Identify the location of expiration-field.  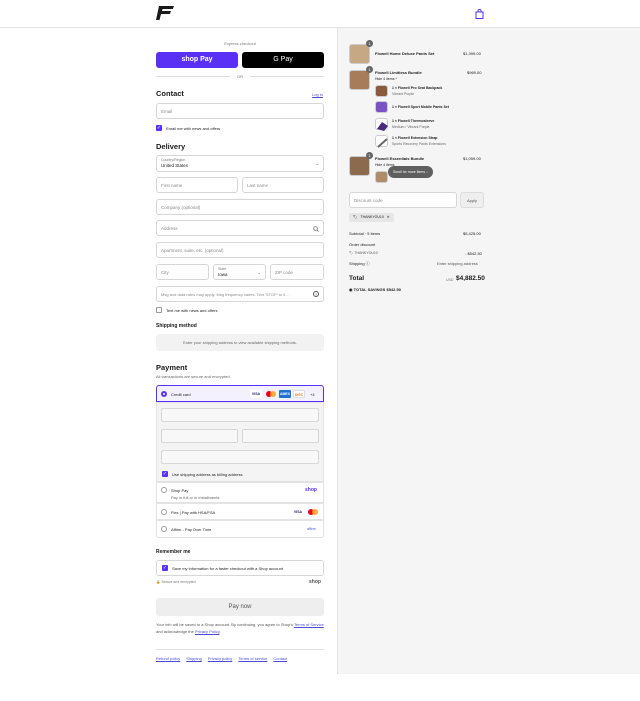
(199, 436).